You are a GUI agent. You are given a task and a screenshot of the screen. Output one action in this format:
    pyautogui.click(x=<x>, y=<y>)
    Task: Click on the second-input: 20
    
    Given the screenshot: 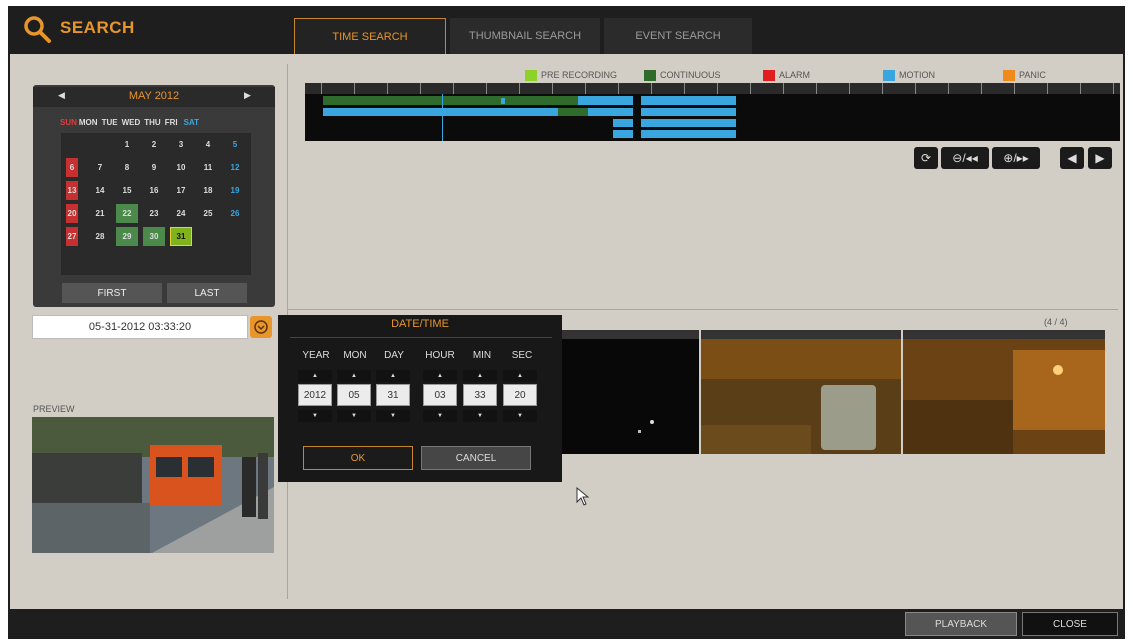 What is the action you would take?
    pyautogui.click(x=520, y=395)
    